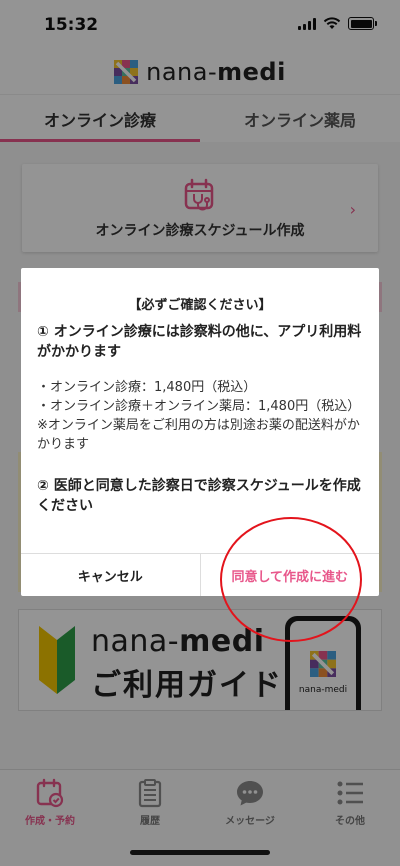  I want to click on notice-fee-line: ・オンライン診療：1,480円（税込）, so click(147, 387).